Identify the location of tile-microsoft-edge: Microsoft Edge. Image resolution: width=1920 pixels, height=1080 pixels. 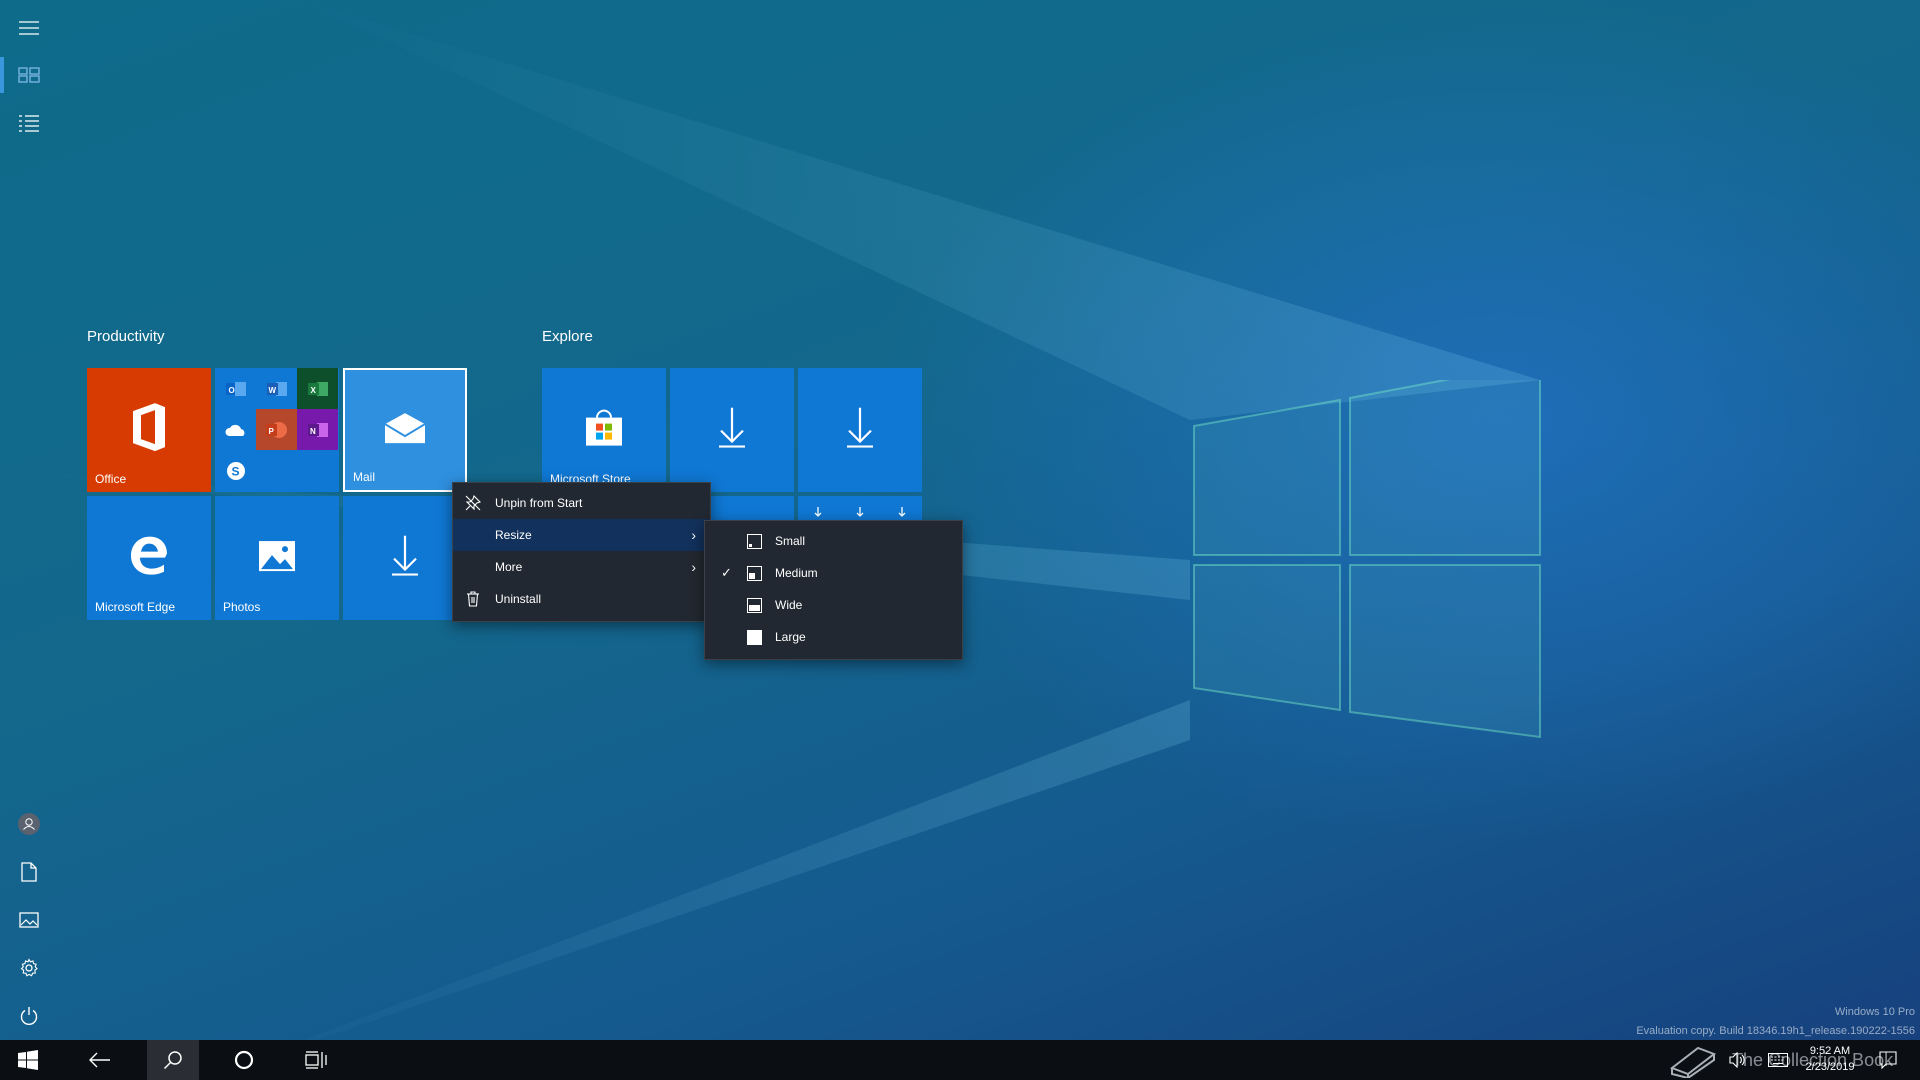
(149, 558).